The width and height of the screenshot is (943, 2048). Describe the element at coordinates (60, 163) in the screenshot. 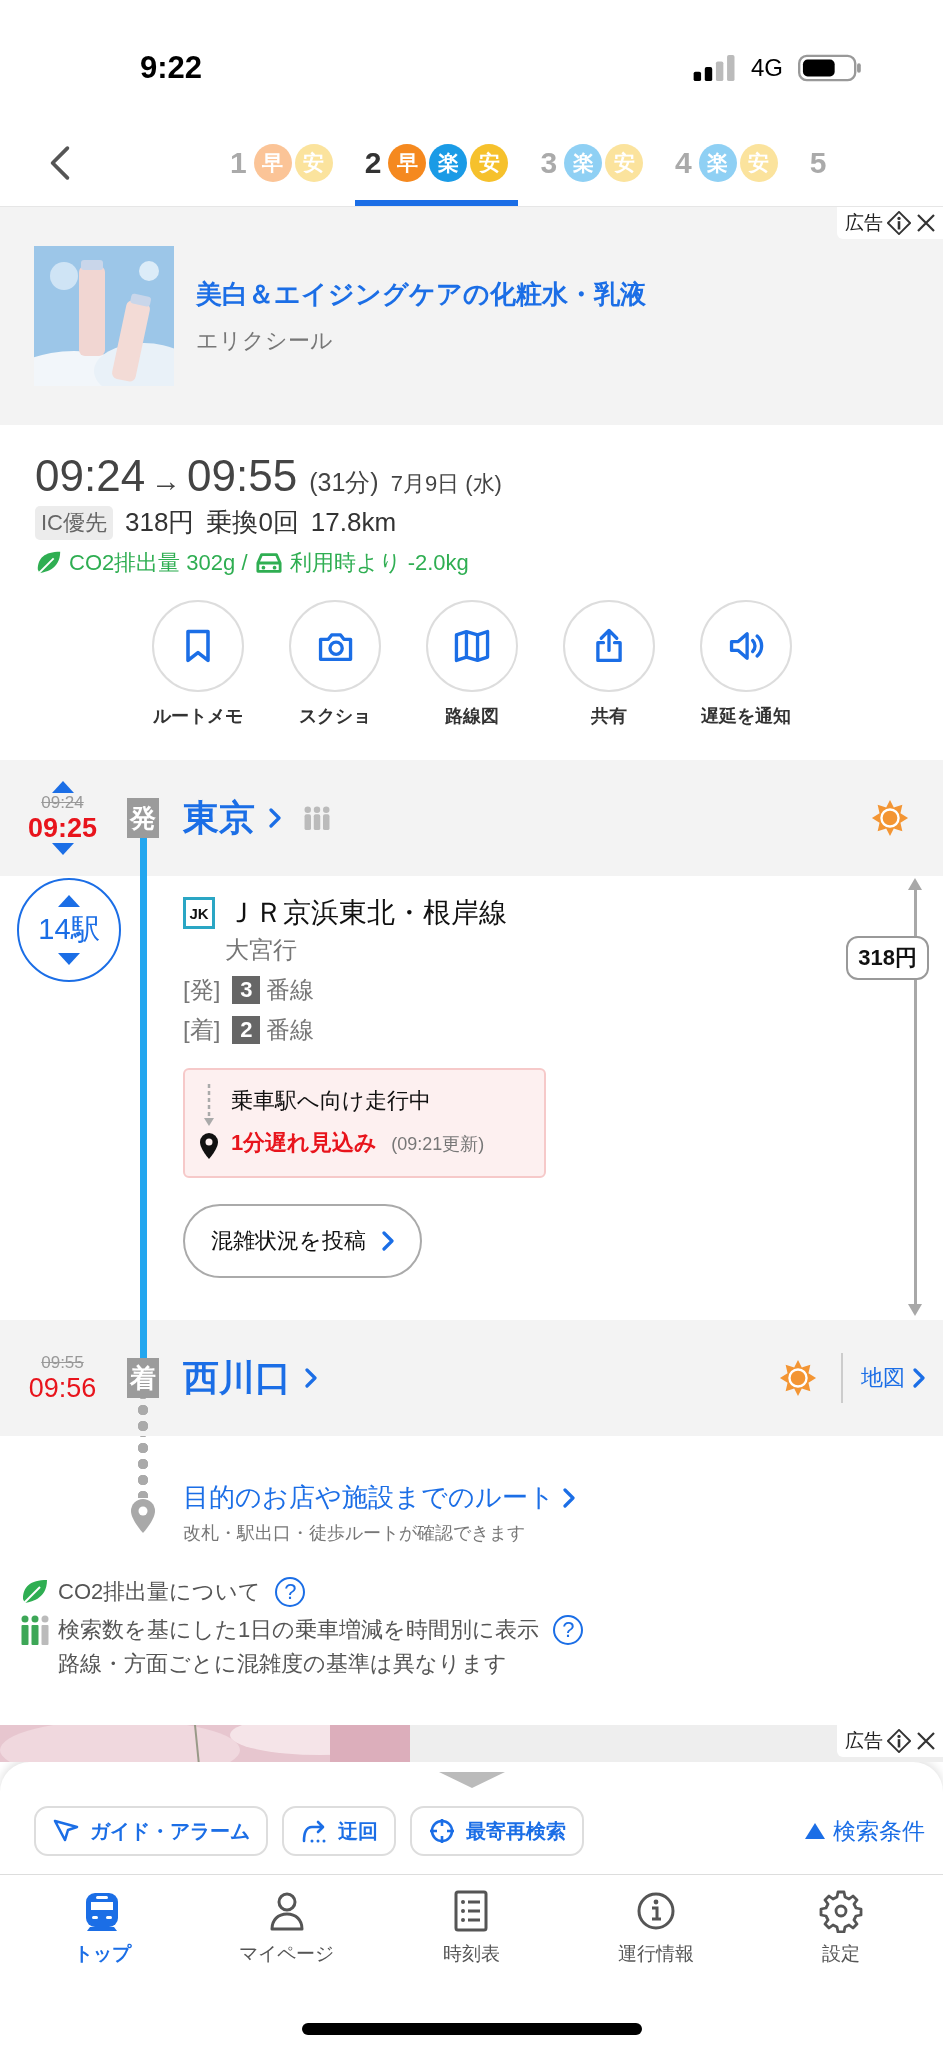

I see `back-icon` at that location.